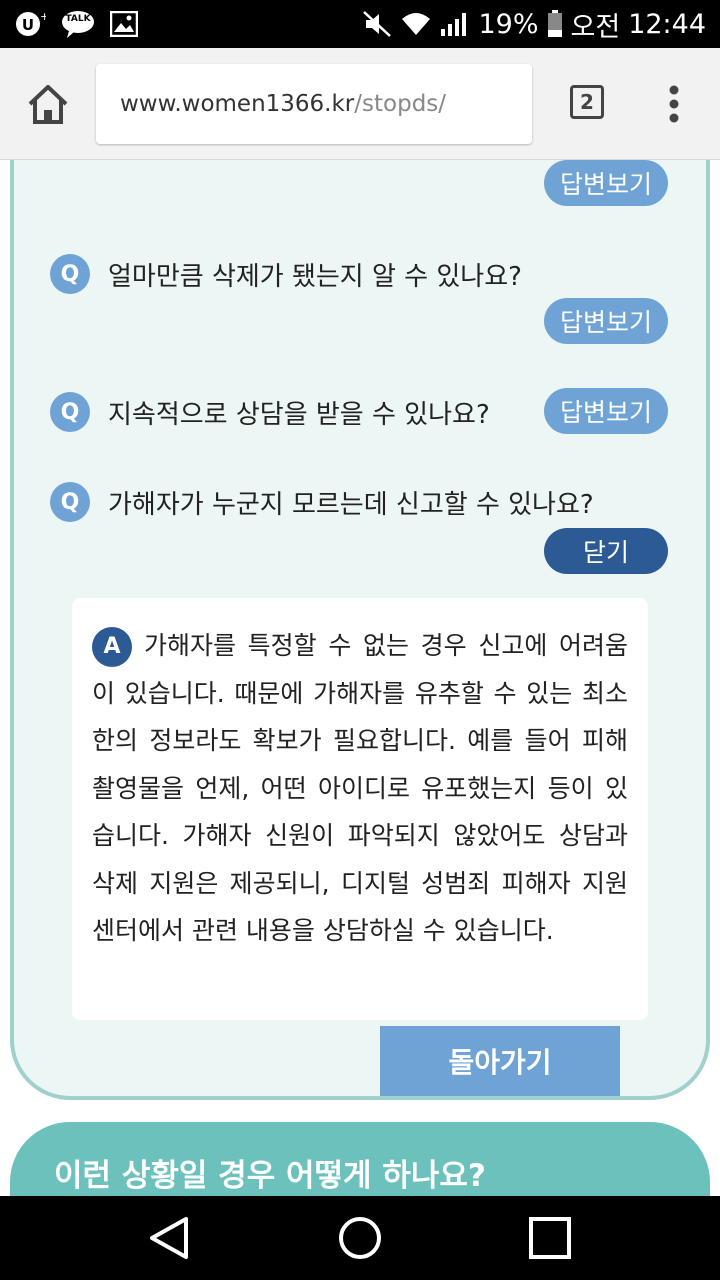  What do you see at coordinates (315, 276) in the screenshot?
I see `question-text: 얼마만큼 삭제가 됐는지 알 수 있나요?` at bounding box center [315, 276].